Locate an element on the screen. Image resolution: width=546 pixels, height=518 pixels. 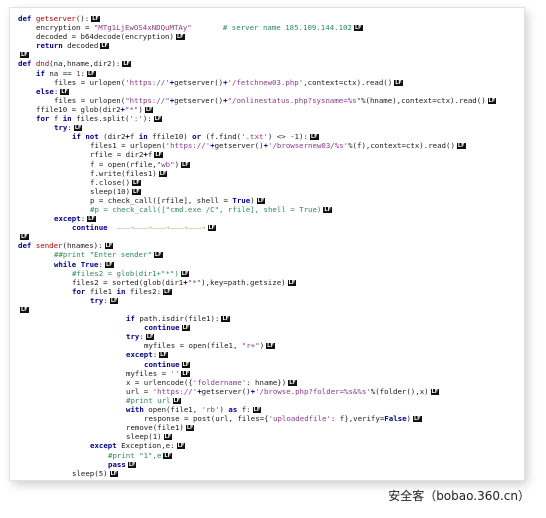
code-line: if path.isdir(file1): LF is located at coordinates (269, 318).